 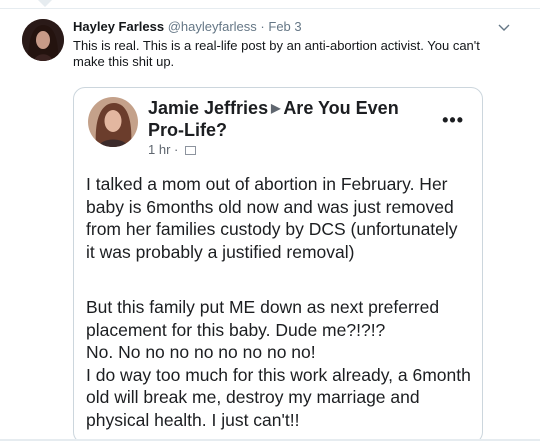 I want to click on chevron-down-icon, so click(x=504, y=27).